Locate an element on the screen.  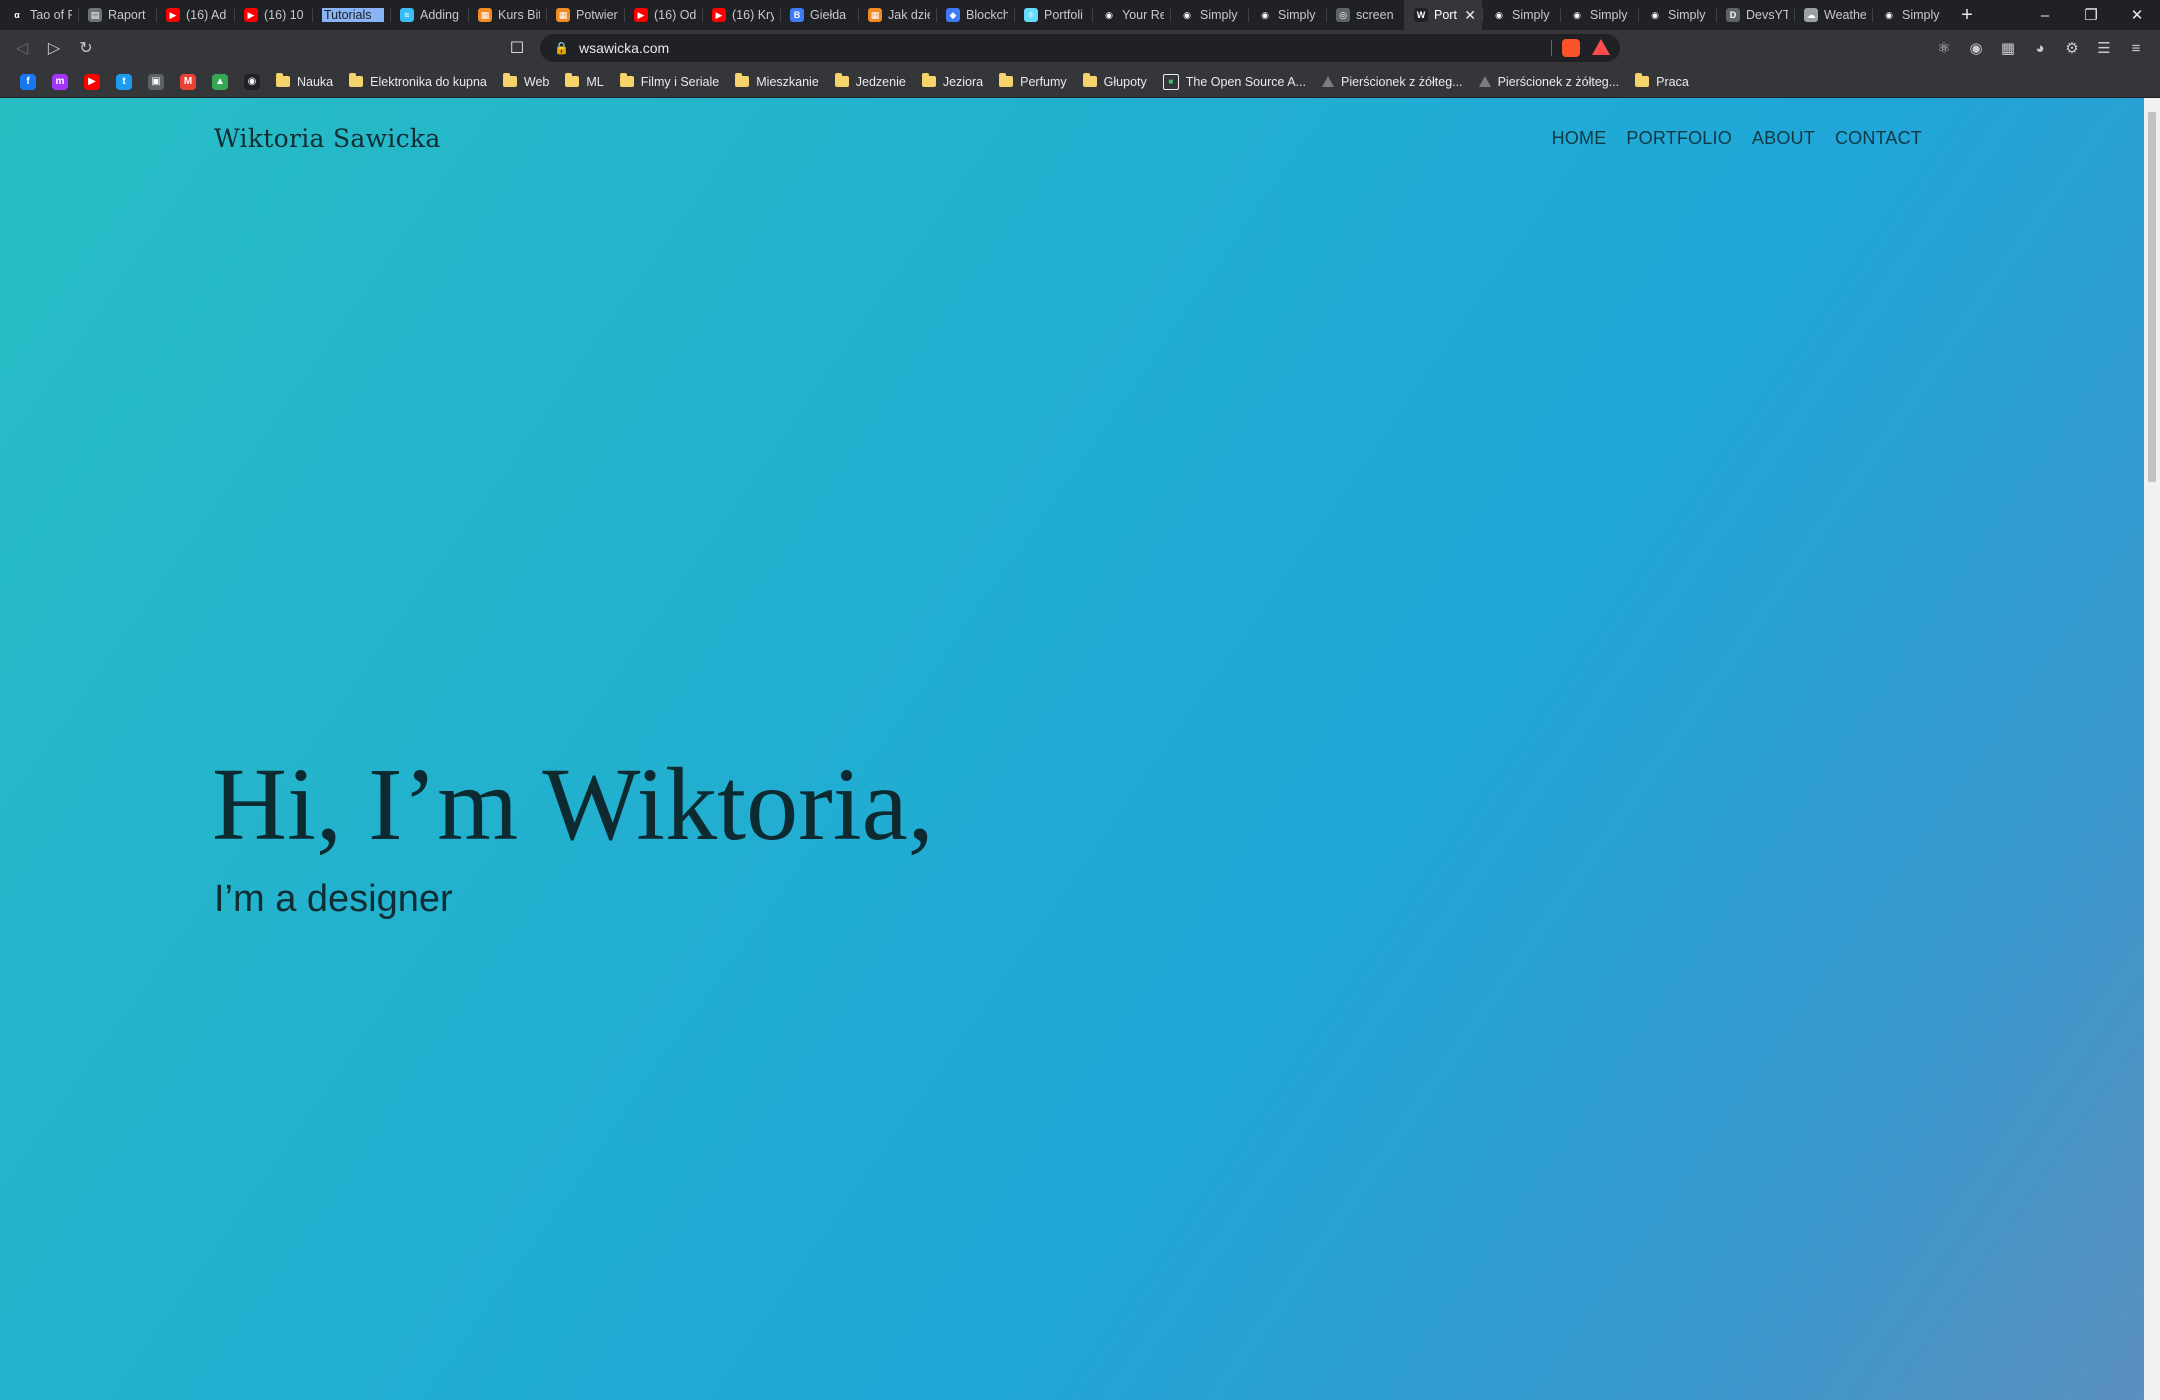
reading-list-icon: ☰ is located at coordinates (2104, 48).